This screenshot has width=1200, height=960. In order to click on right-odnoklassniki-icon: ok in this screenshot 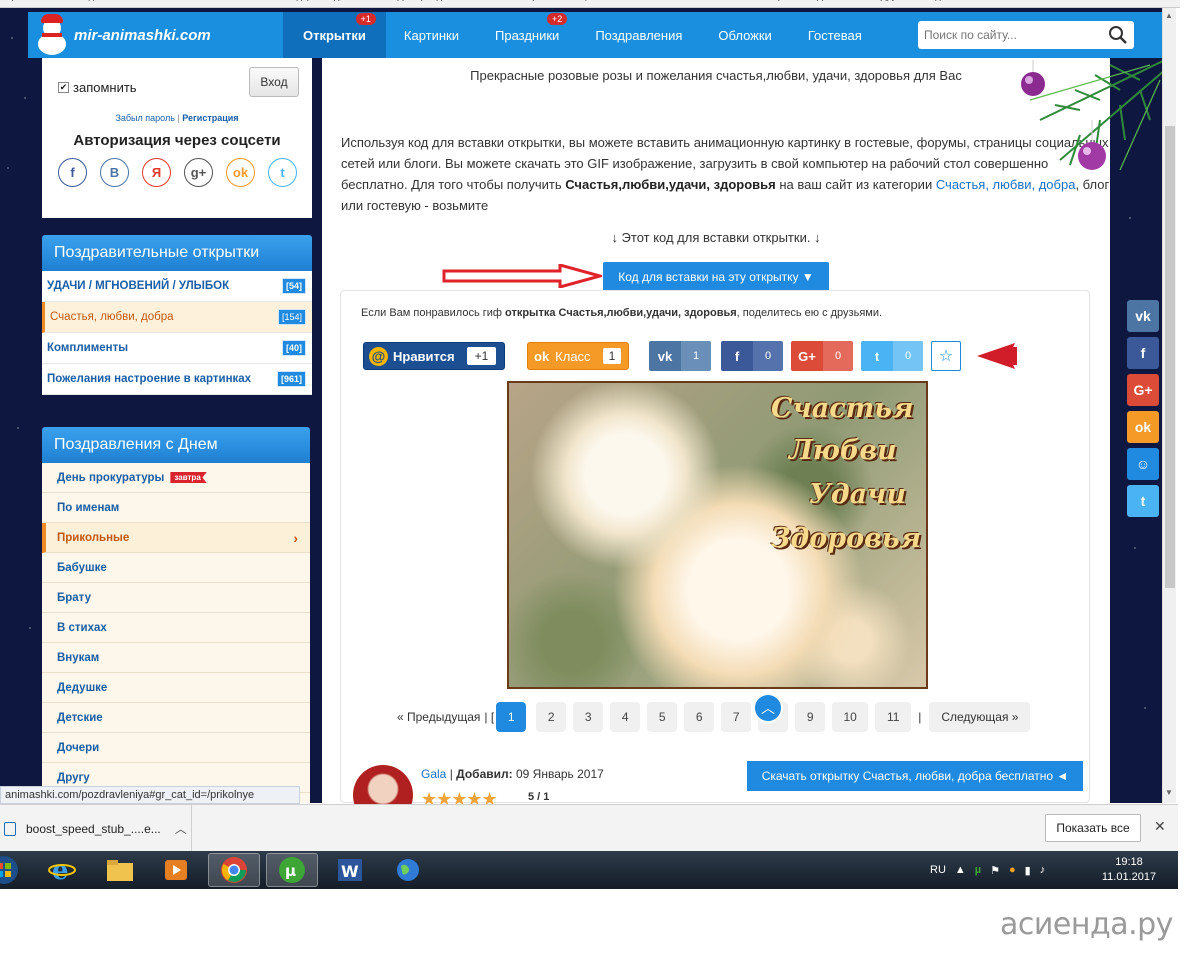, I will do `click(1143, 427)`.